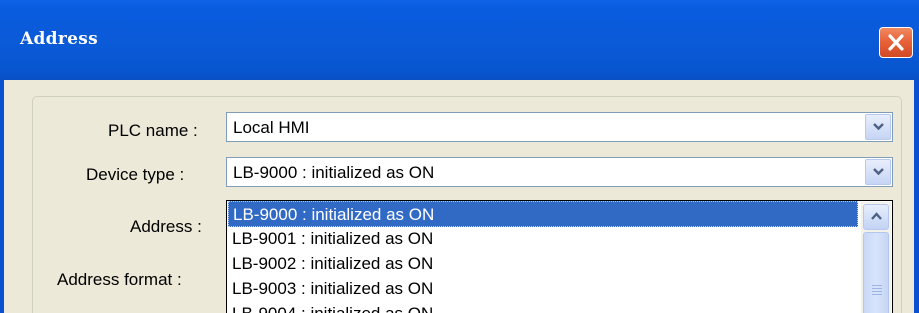 This screenshot has width=919, height=313. What do you see at coordinates (543, 289) in the screenshot?
I see `dropdown-option: LB-9003 : initialized as ON` at bounding box center [543, 289].